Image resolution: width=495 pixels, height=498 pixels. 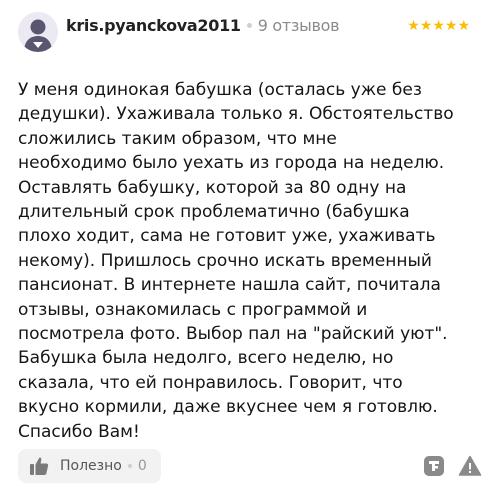 What do you see at coordinates (142, 466) in the screenshot?
I see `helpful-count: 0` at bounding box center [142, 466].